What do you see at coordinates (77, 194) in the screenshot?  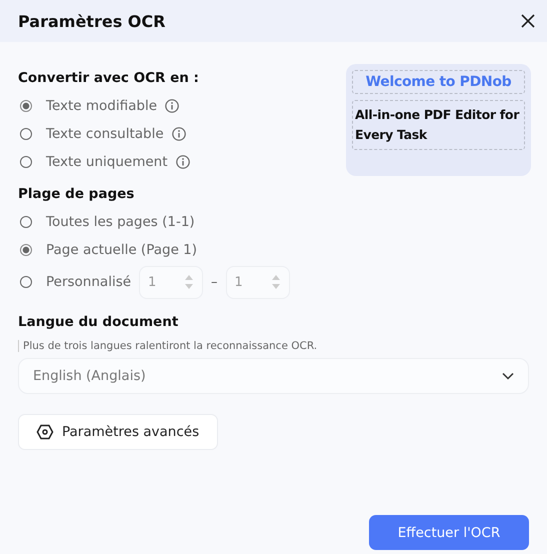 I see `section-heading: Plage de pages` at bounding box center [77, 194].